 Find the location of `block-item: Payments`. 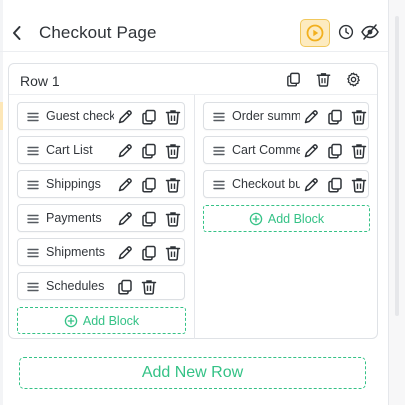

block-item: Payments is located at coordinates (101, 218).